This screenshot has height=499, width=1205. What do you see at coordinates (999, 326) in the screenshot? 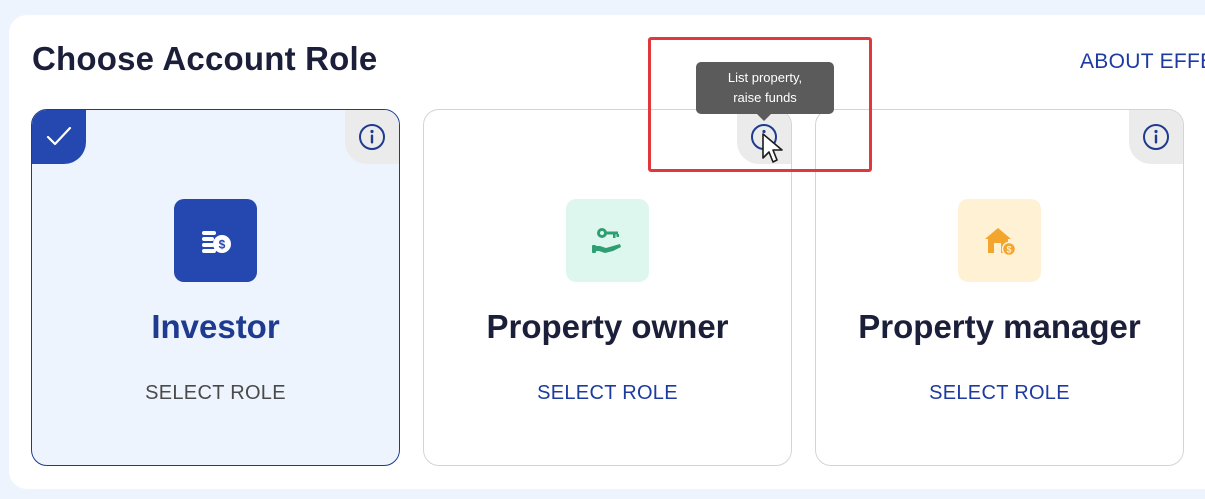
I see `role-title: Property manager` at bounding box center [999, 326].